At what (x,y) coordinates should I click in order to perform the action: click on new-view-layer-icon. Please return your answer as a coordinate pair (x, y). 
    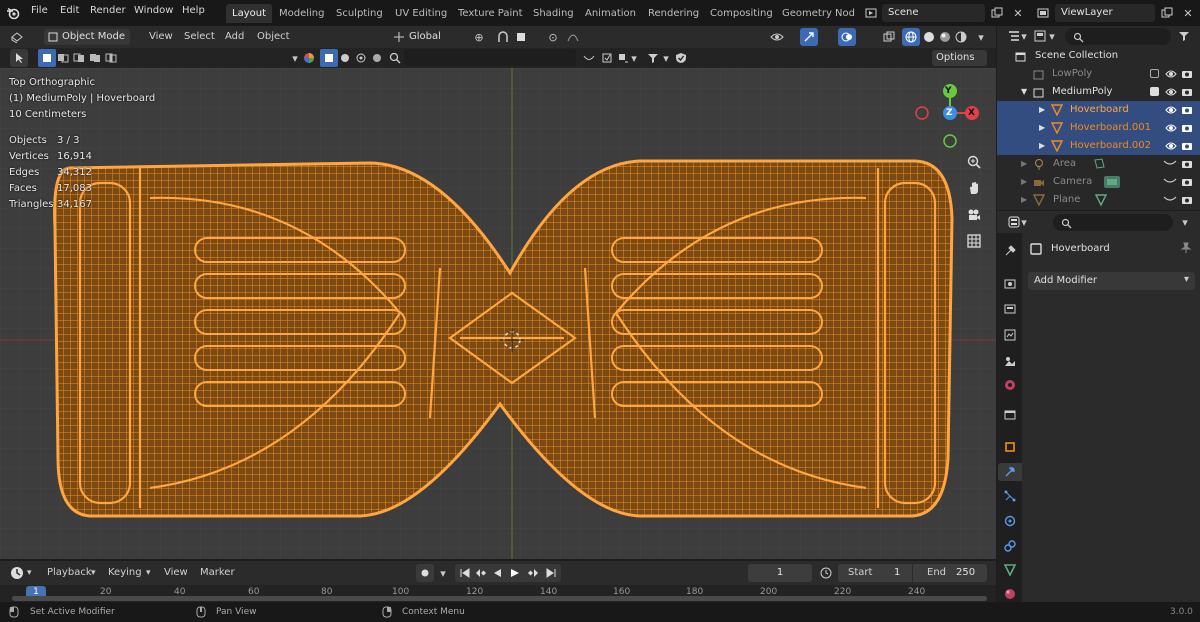
    Looking at the image, I should click on (1167, 13).